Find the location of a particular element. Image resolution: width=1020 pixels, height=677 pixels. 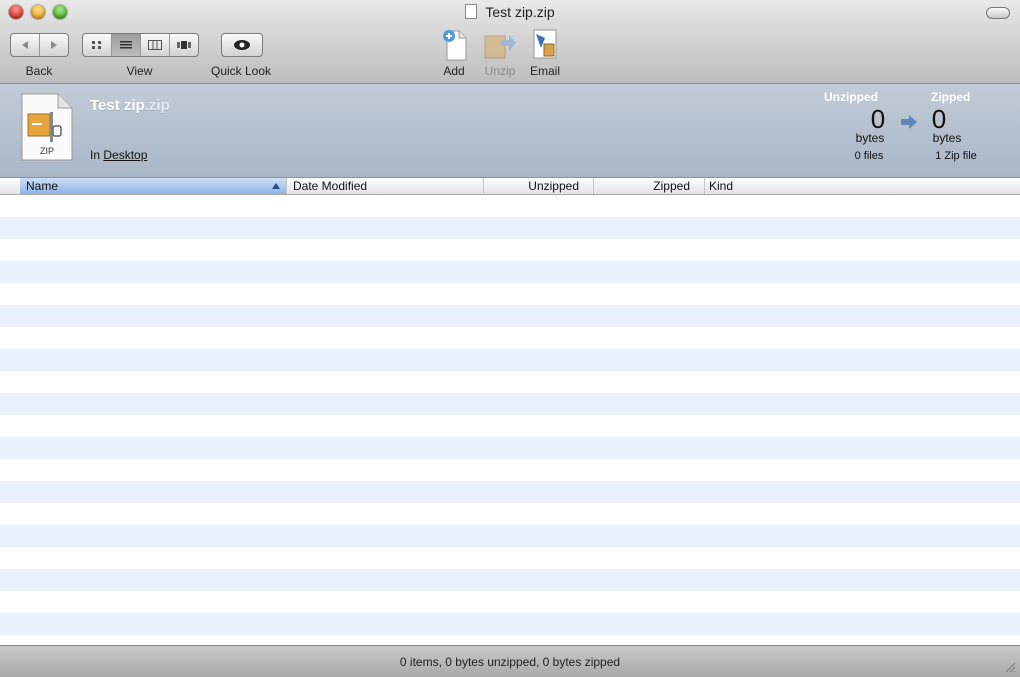

column-header-zipped-label: Zipped is located at coordinates (671, 186).